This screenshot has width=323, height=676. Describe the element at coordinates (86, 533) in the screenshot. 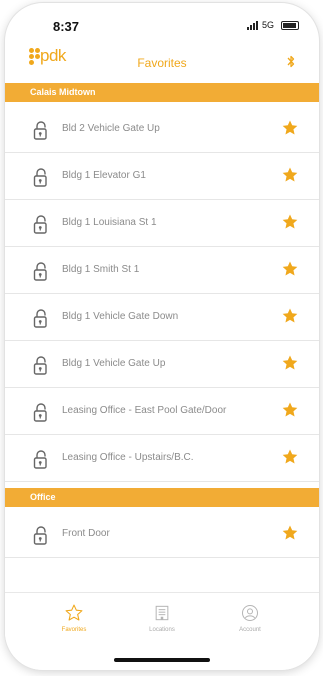

I see `door-name: Front Door` at that location.